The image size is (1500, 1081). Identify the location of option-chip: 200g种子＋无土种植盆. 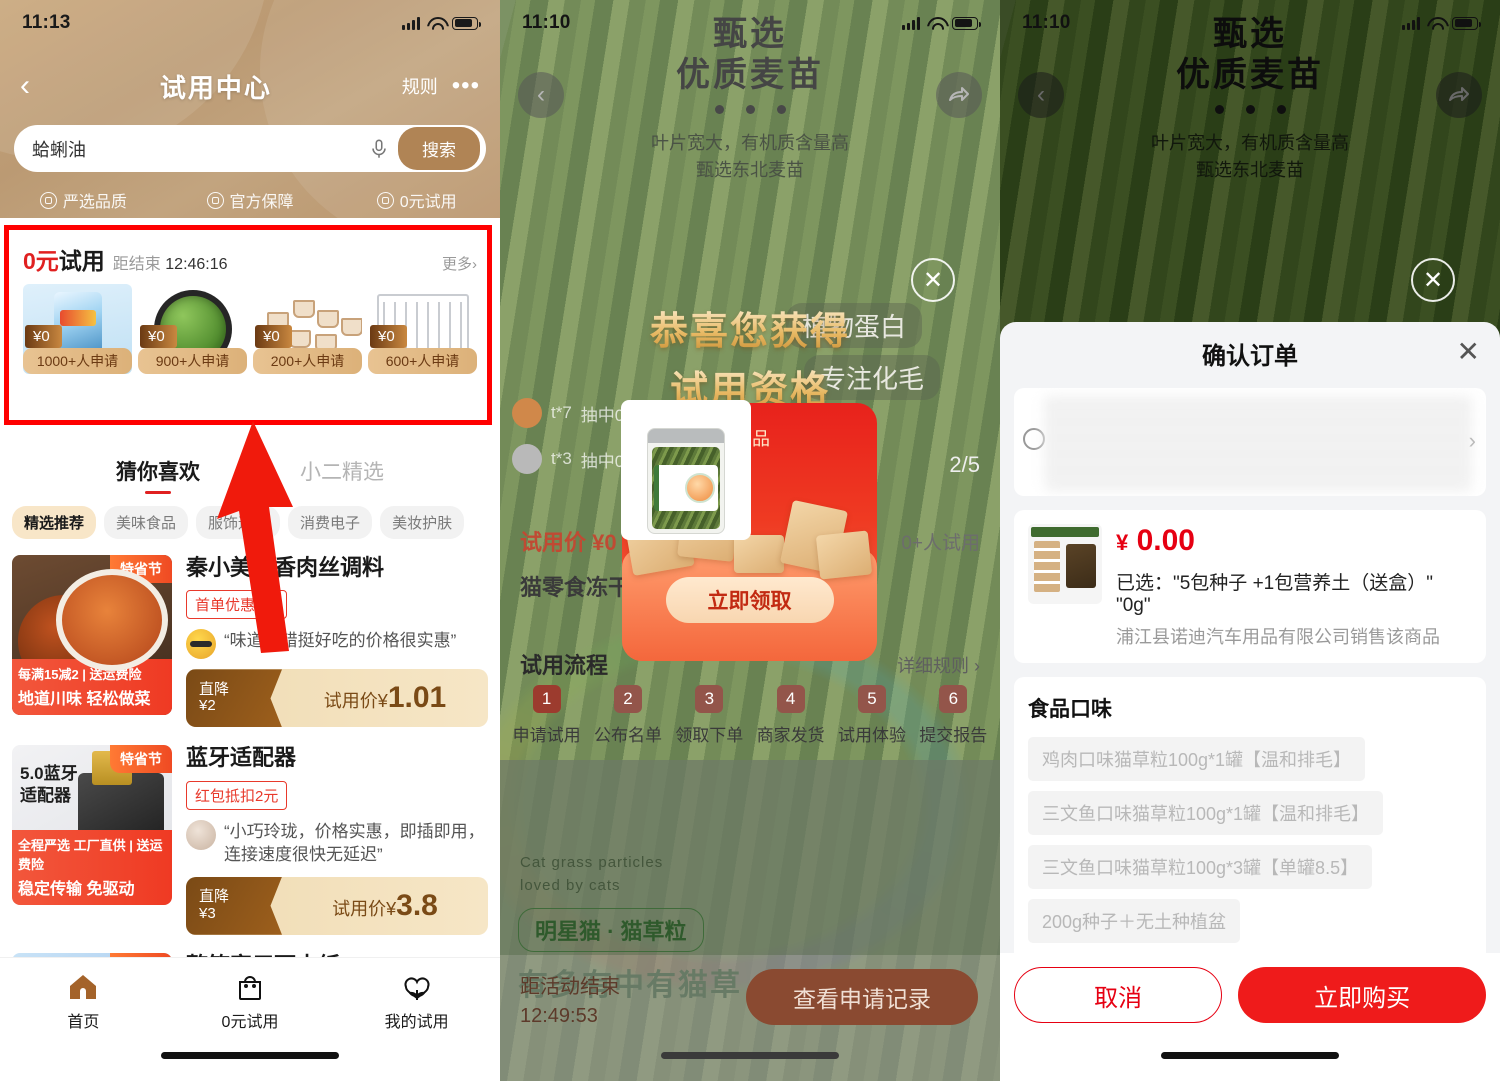
(1134, 921).